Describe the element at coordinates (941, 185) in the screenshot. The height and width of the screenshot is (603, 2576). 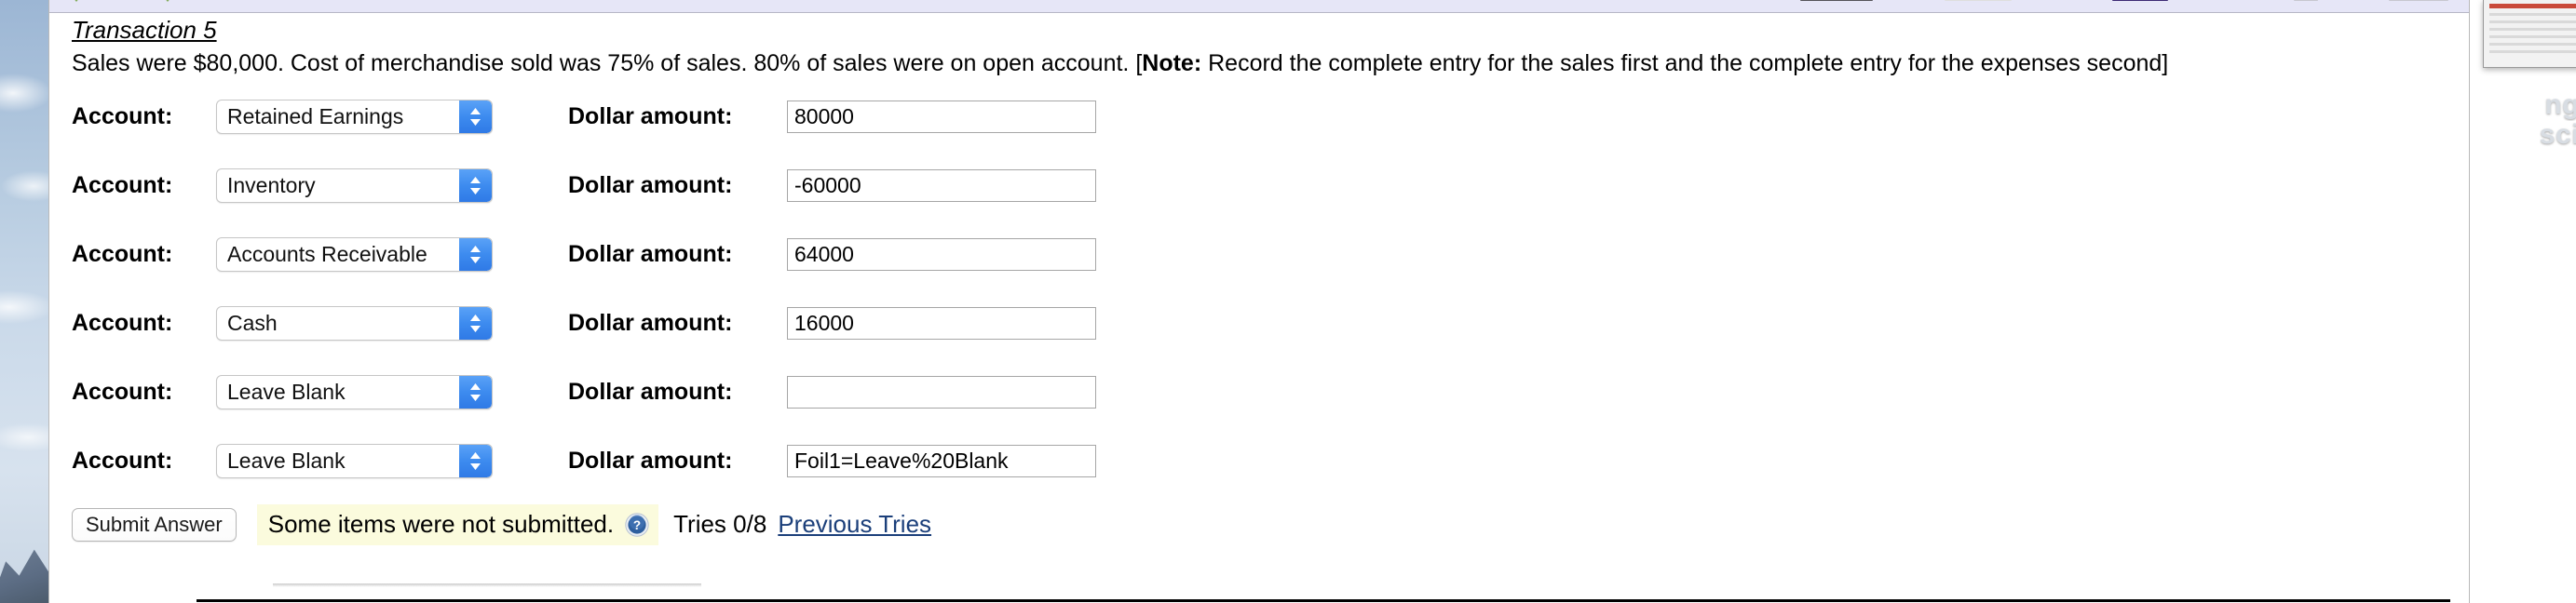
I see `dollar-input-2: -60000` at that location.